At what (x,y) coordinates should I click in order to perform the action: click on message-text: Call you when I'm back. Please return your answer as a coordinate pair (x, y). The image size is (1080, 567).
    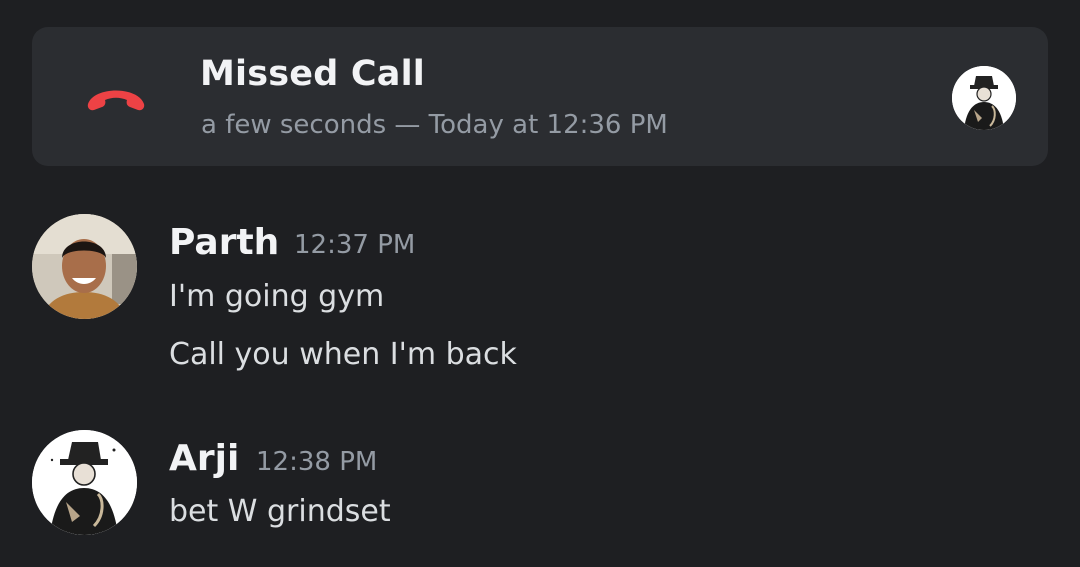
    Looking at the image, I should click on (343, 354).